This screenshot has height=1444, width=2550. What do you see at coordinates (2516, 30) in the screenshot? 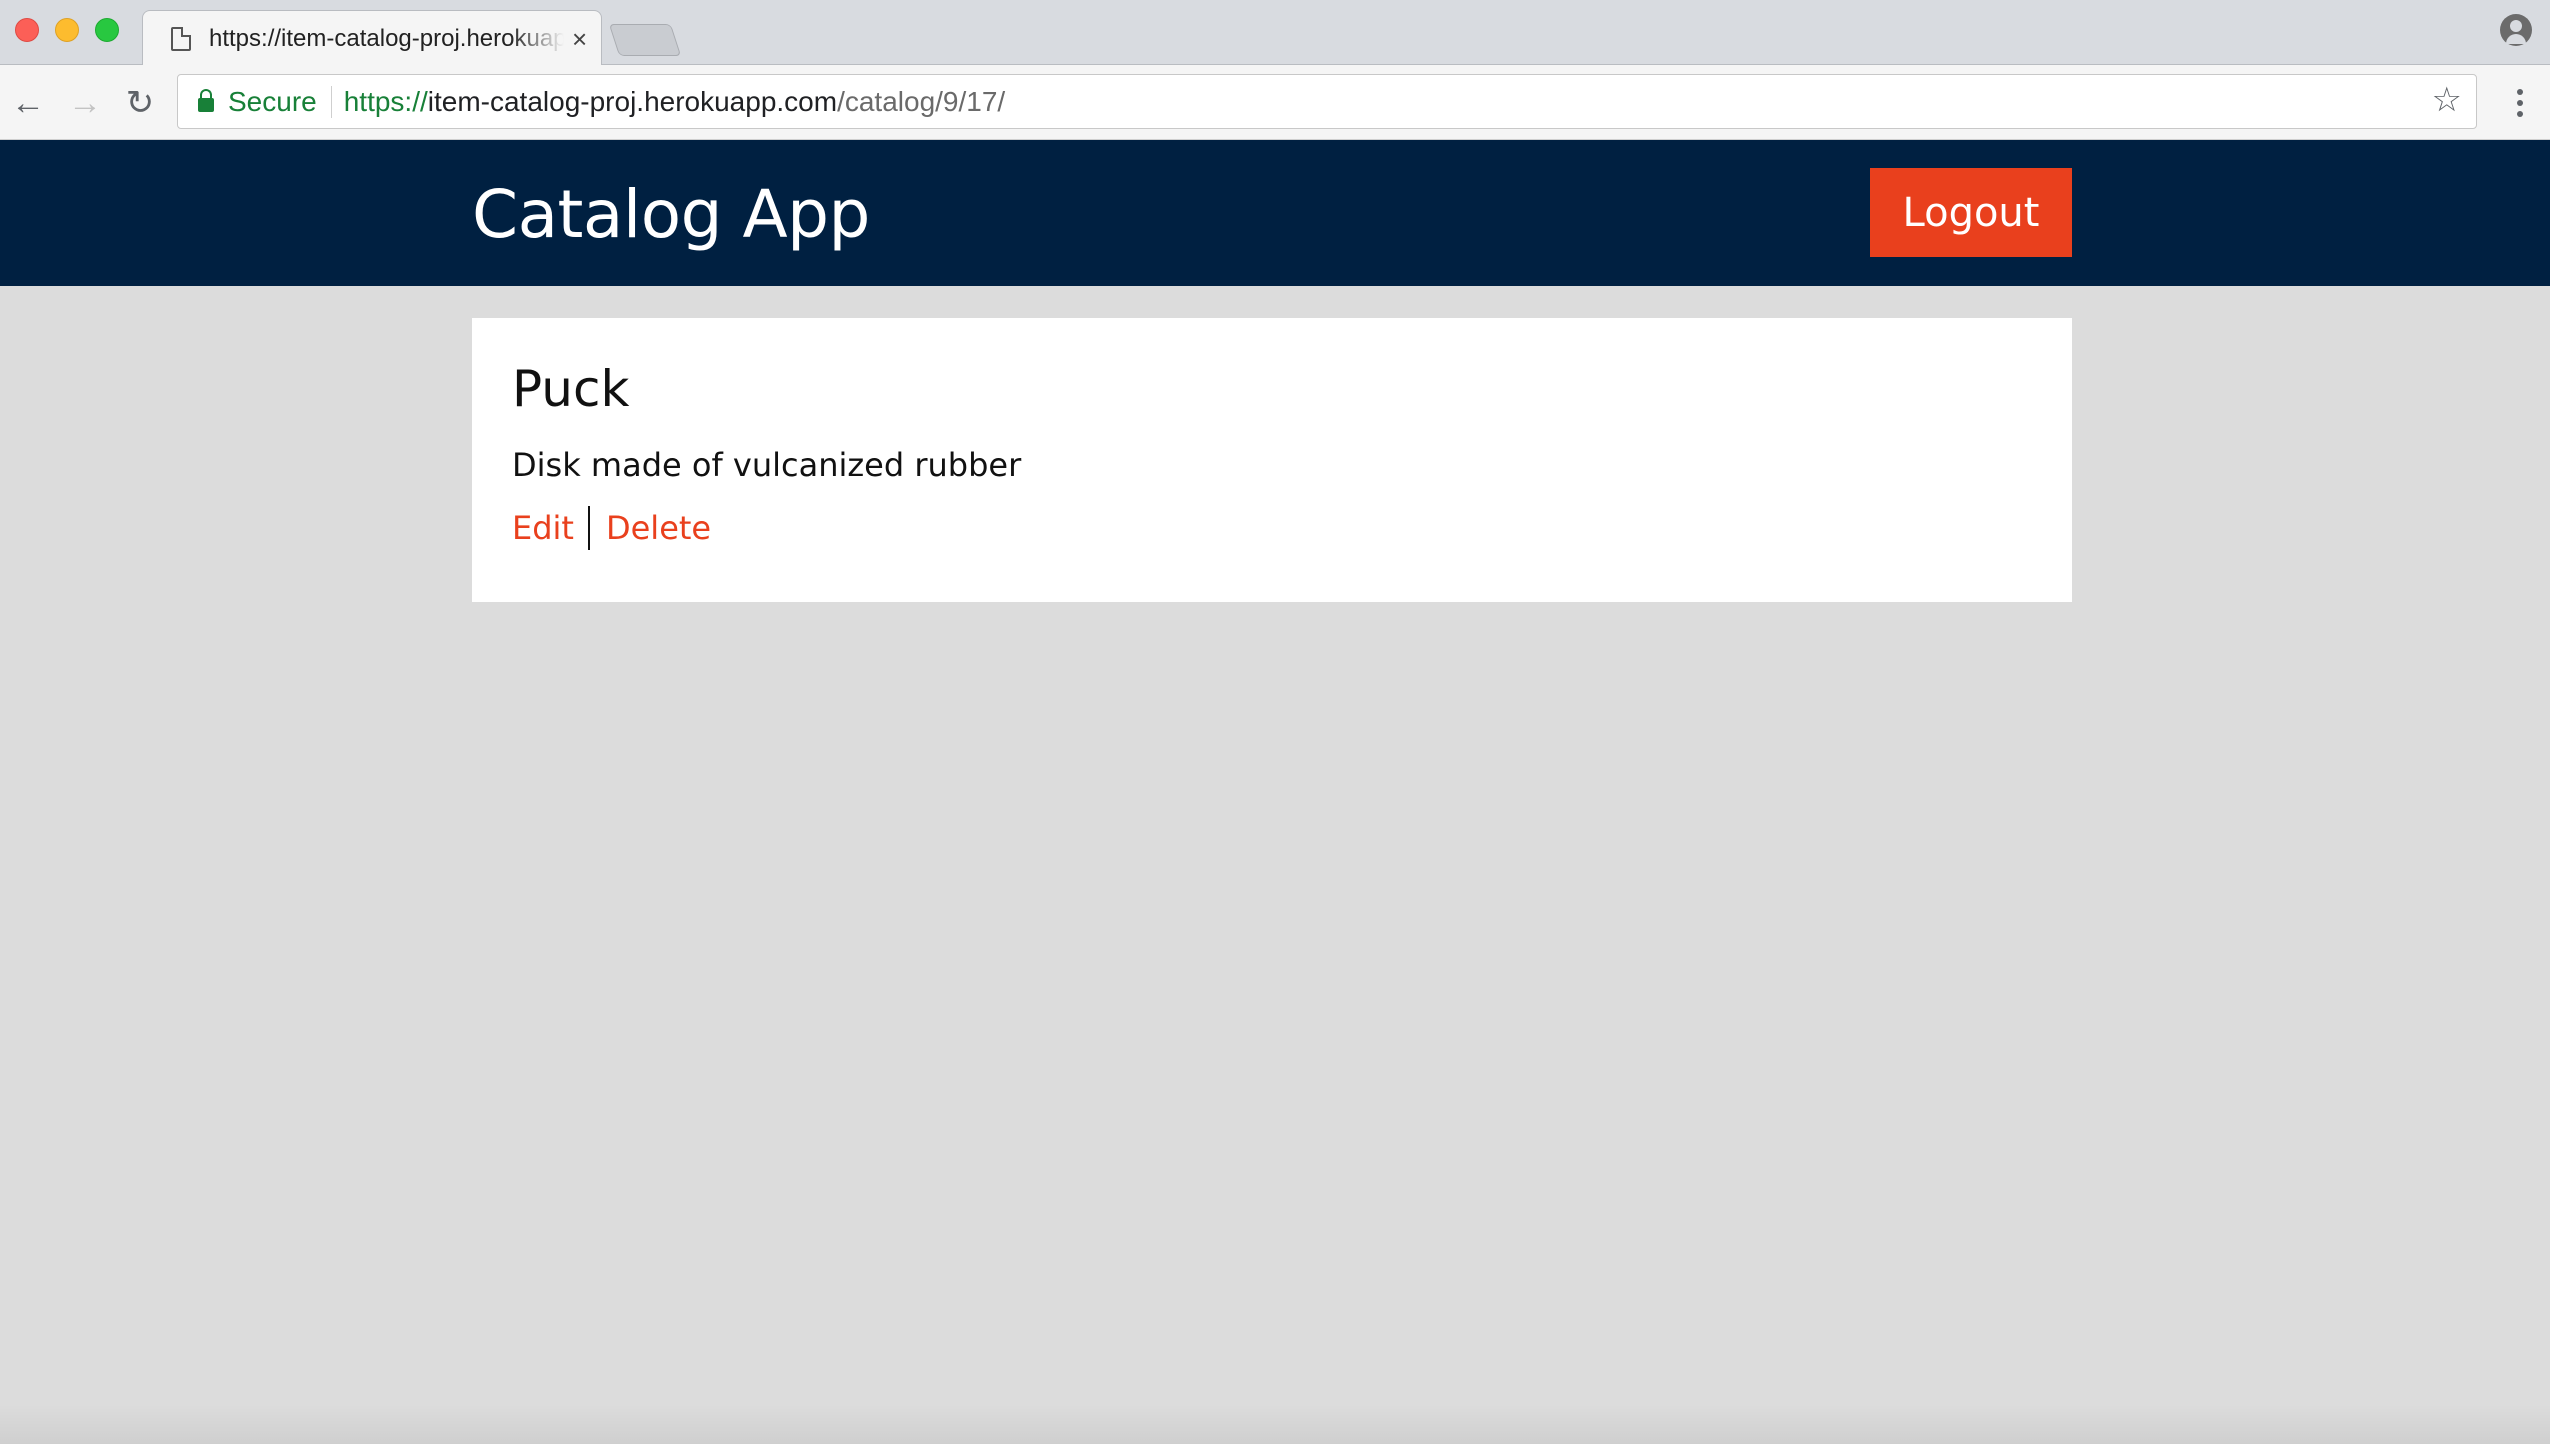
I see `profile-icon` at bounding box center [2516, 30].